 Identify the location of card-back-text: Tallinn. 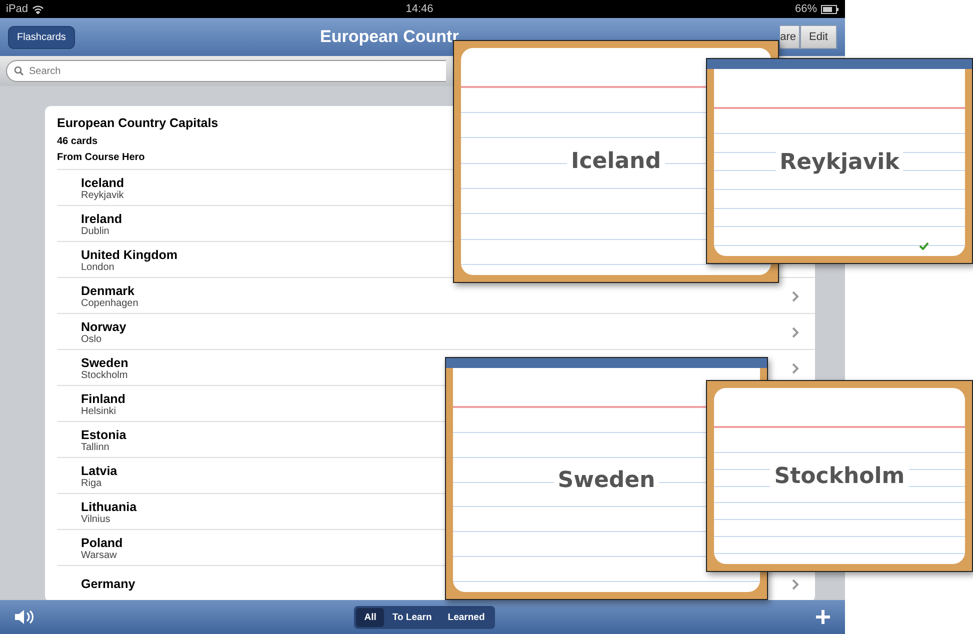
(95, 447).